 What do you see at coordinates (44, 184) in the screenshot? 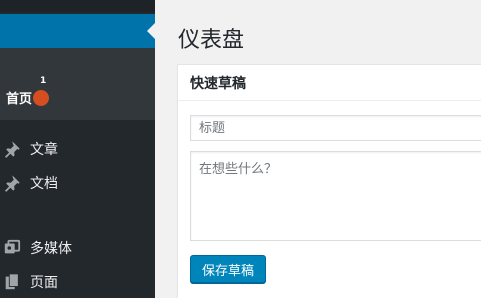
I see `sidebar-item-docs-label: 文档` at bounding box center [44, 184].